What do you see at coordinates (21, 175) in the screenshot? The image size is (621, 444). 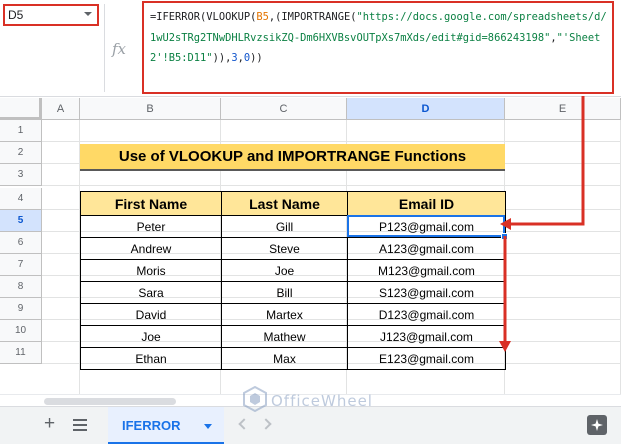 I see `row-header-3: 3` at bounding box center [21, 175].